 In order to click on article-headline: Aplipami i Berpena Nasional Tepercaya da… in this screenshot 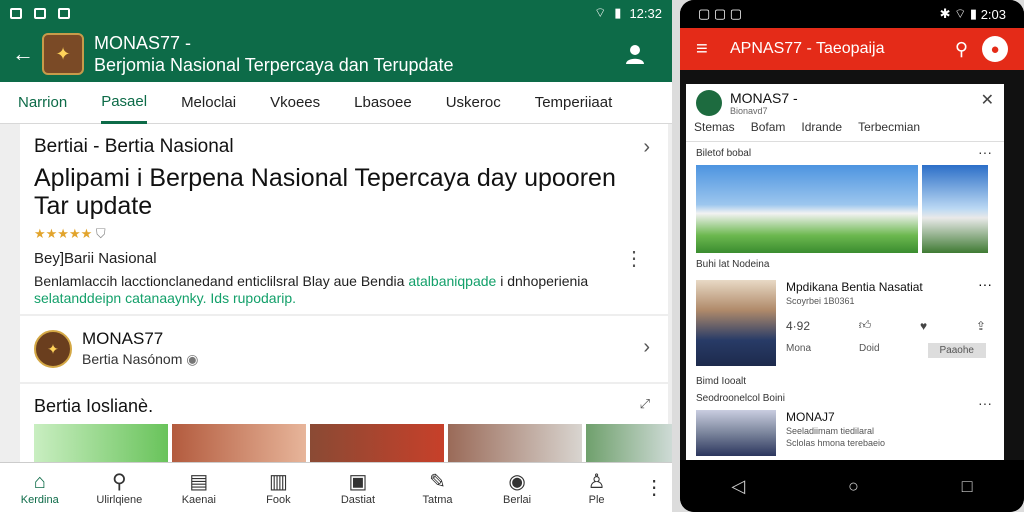, I will do `click(325, 192)`.